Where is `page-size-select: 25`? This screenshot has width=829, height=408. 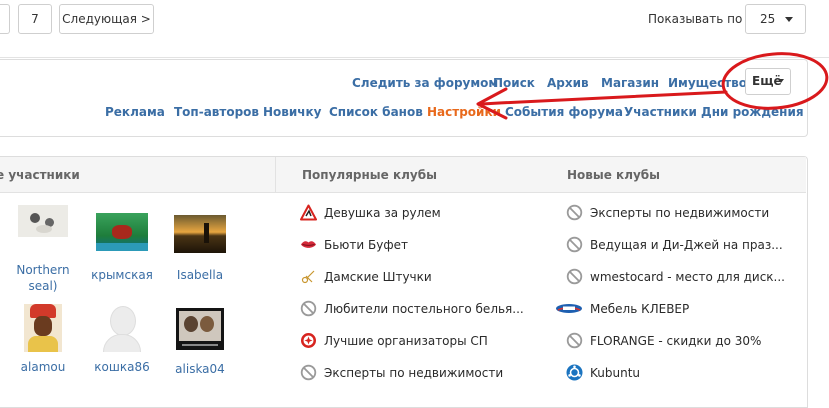
page-size-select: 25 is located at coordinates (775, 19).